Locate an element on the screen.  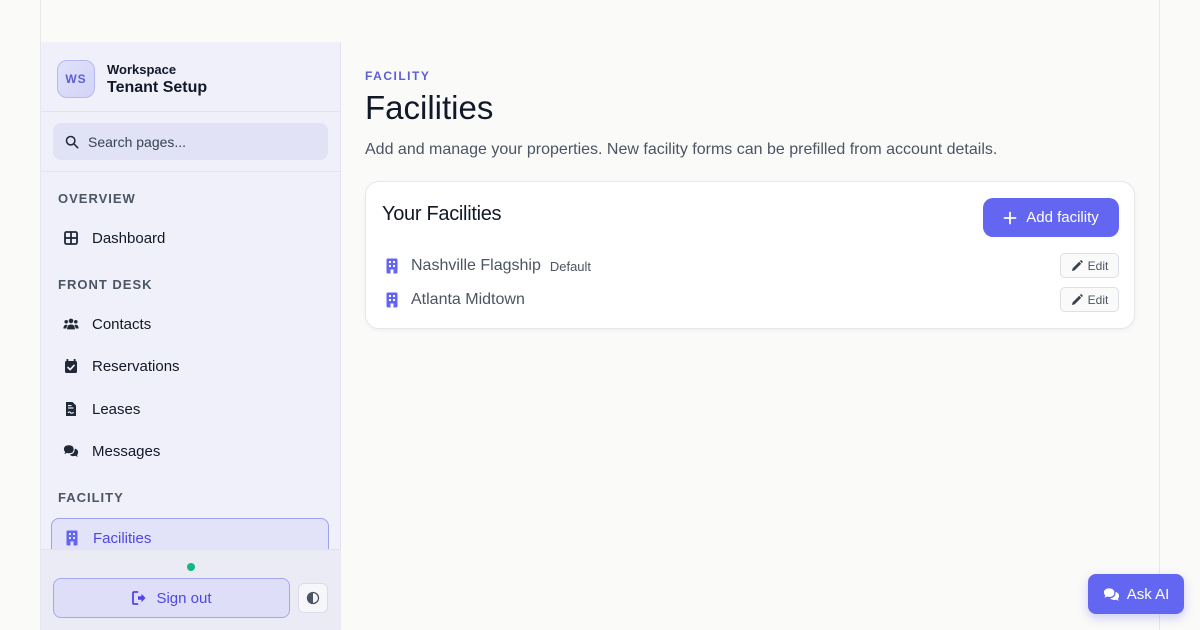
facility-name: Nashville Flagship is located at coordinates (476, 265).